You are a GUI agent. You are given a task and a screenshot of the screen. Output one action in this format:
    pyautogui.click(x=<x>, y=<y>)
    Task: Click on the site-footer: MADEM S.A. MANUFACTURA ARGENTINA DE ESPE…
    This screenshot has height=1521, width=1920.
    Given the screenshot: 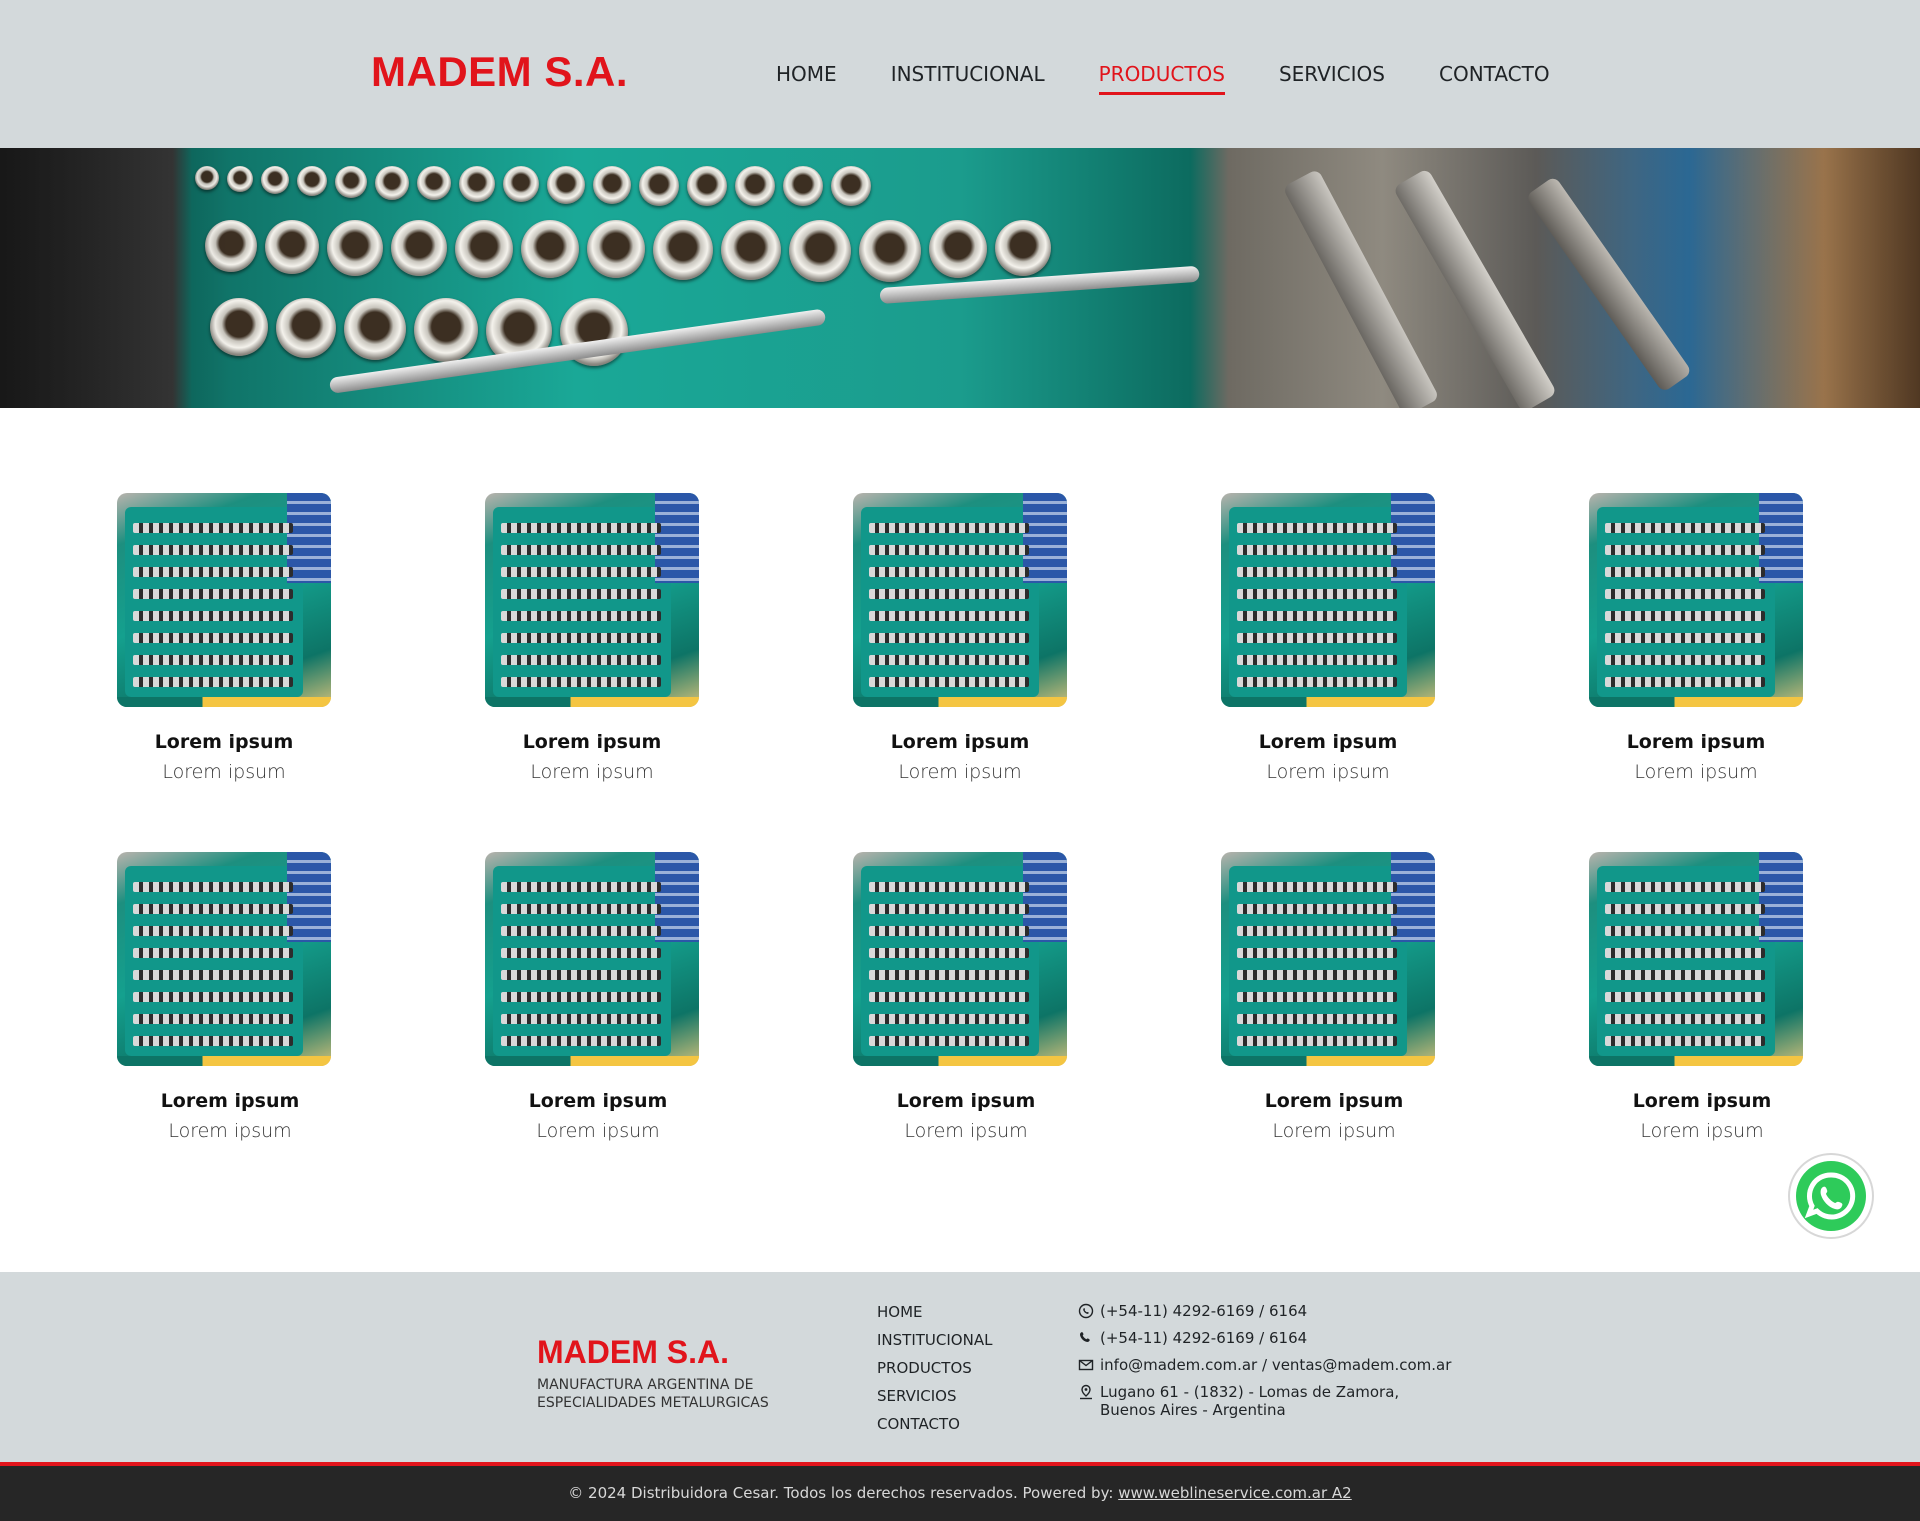 What is the action you would take?
    pyautogui.click(x=960, y=1367)
    